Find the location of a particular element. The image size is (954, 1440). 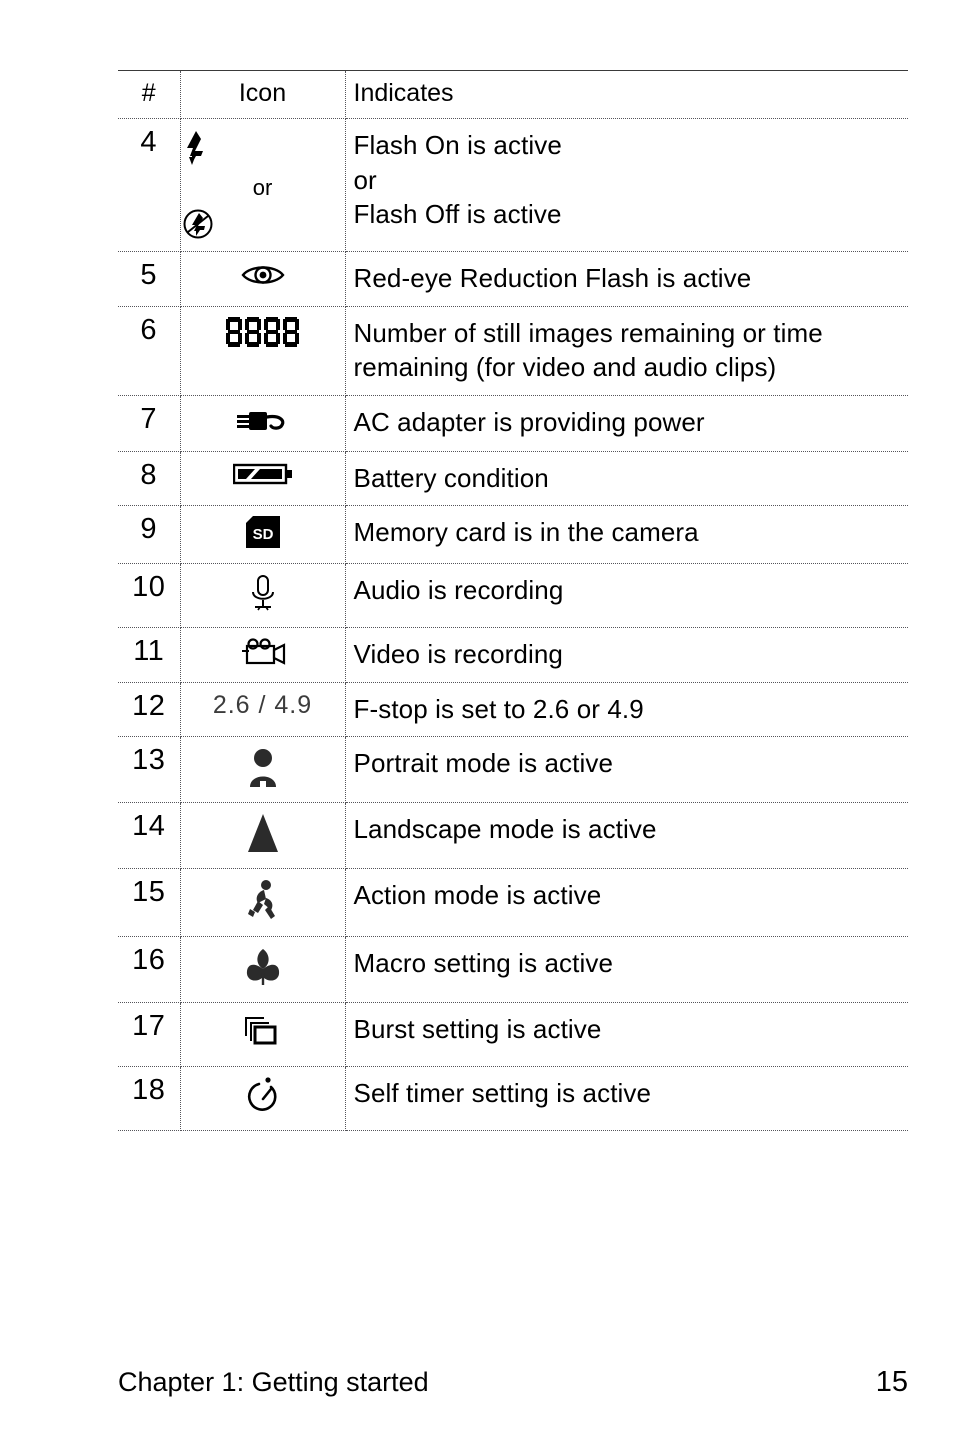

macro-flower-icon is located at coordinates (263, 967).